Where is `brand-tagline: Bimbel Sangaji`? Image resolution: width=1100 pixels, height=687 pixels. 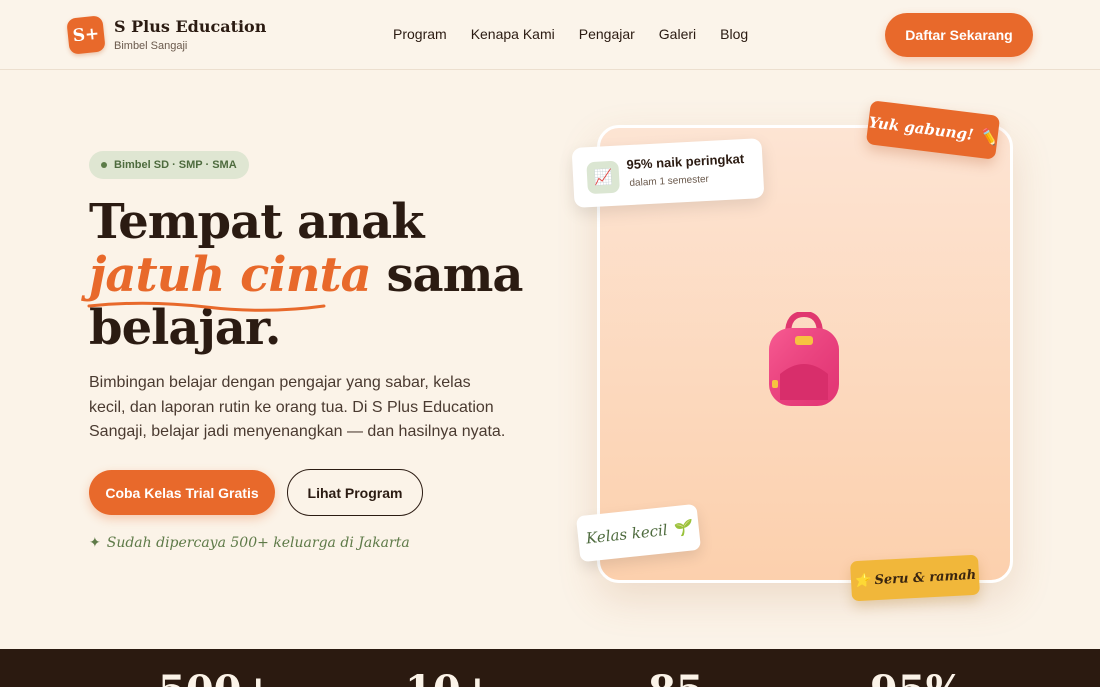 brand-tagline: Bimbel Sangaji is located at coordinates (151, 46).